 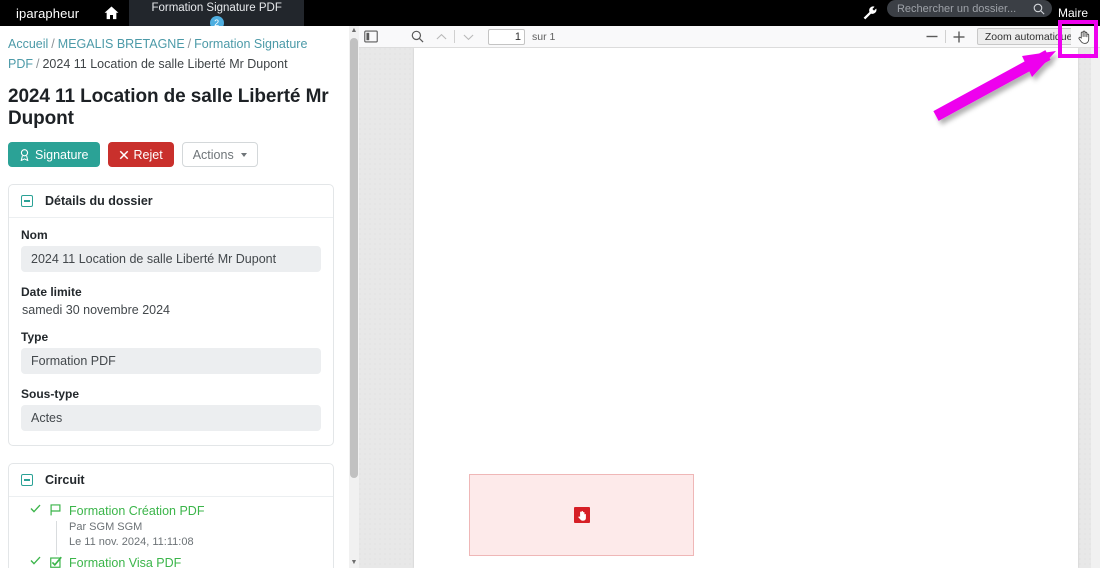 I want to click on details-card-header: Détails du dossier, so click(x=171, y=201).